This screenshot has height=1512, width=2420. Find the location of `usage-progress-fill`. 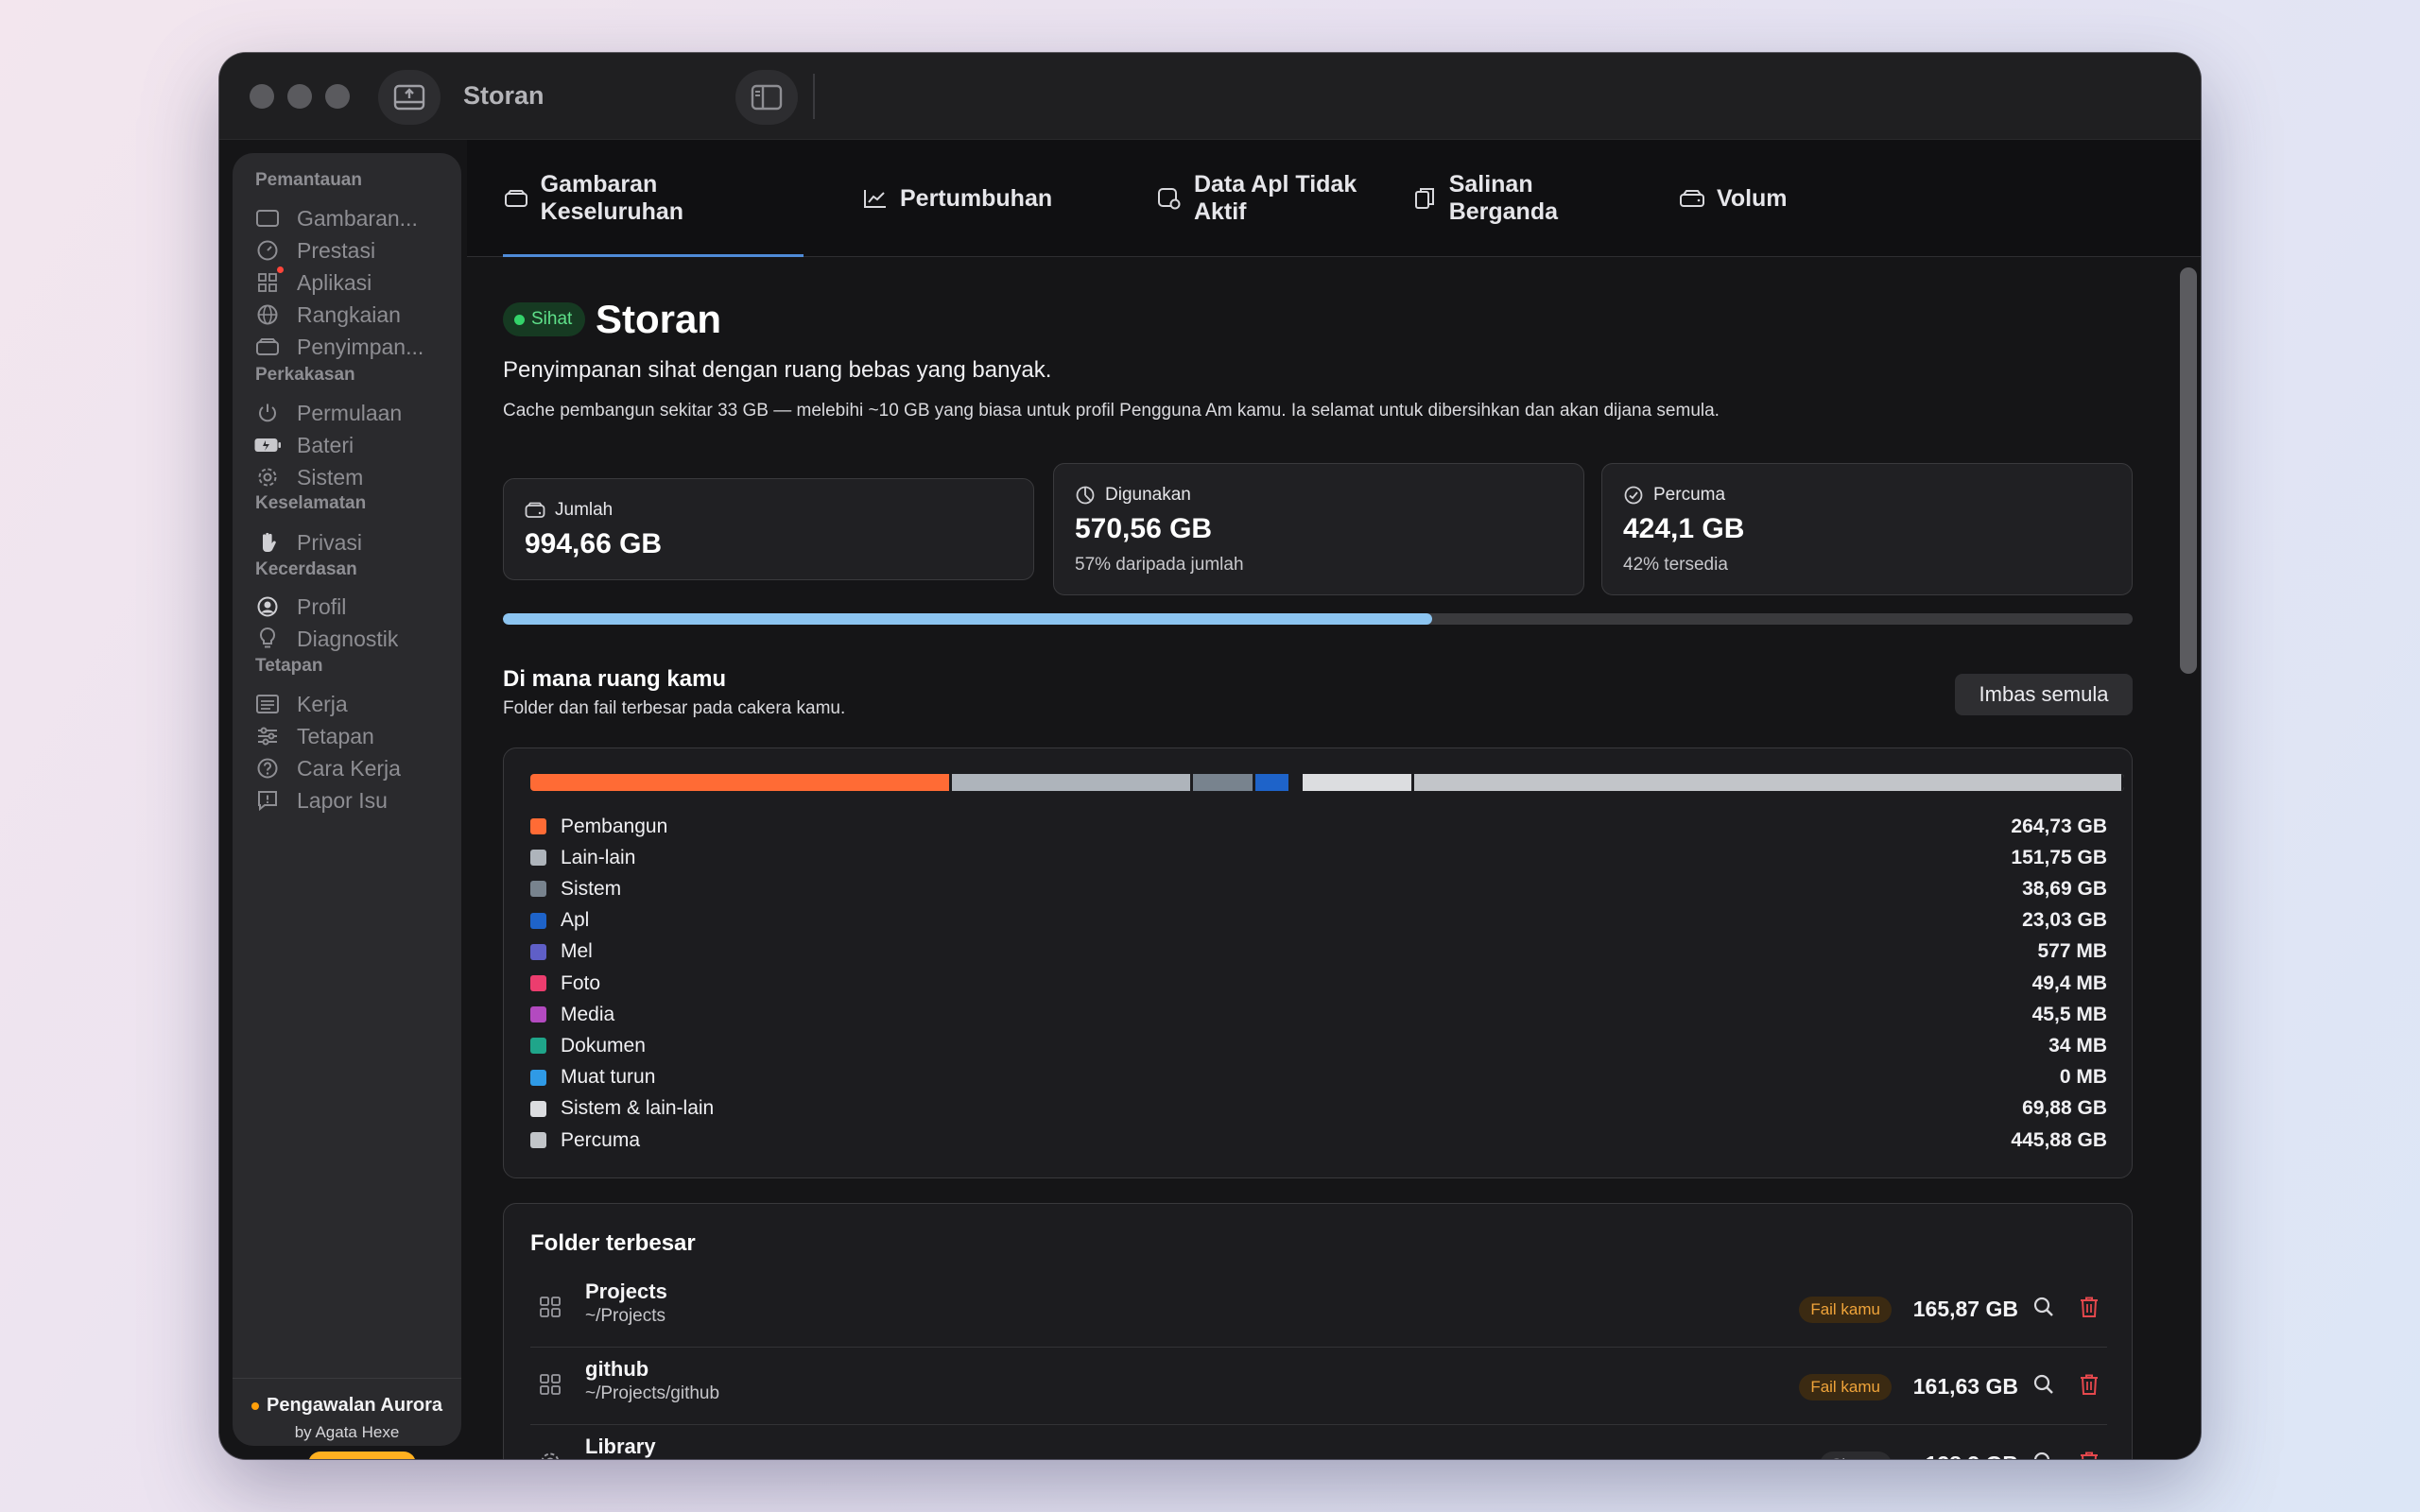

usage-progress-fill is located at coordinates (967, 619).